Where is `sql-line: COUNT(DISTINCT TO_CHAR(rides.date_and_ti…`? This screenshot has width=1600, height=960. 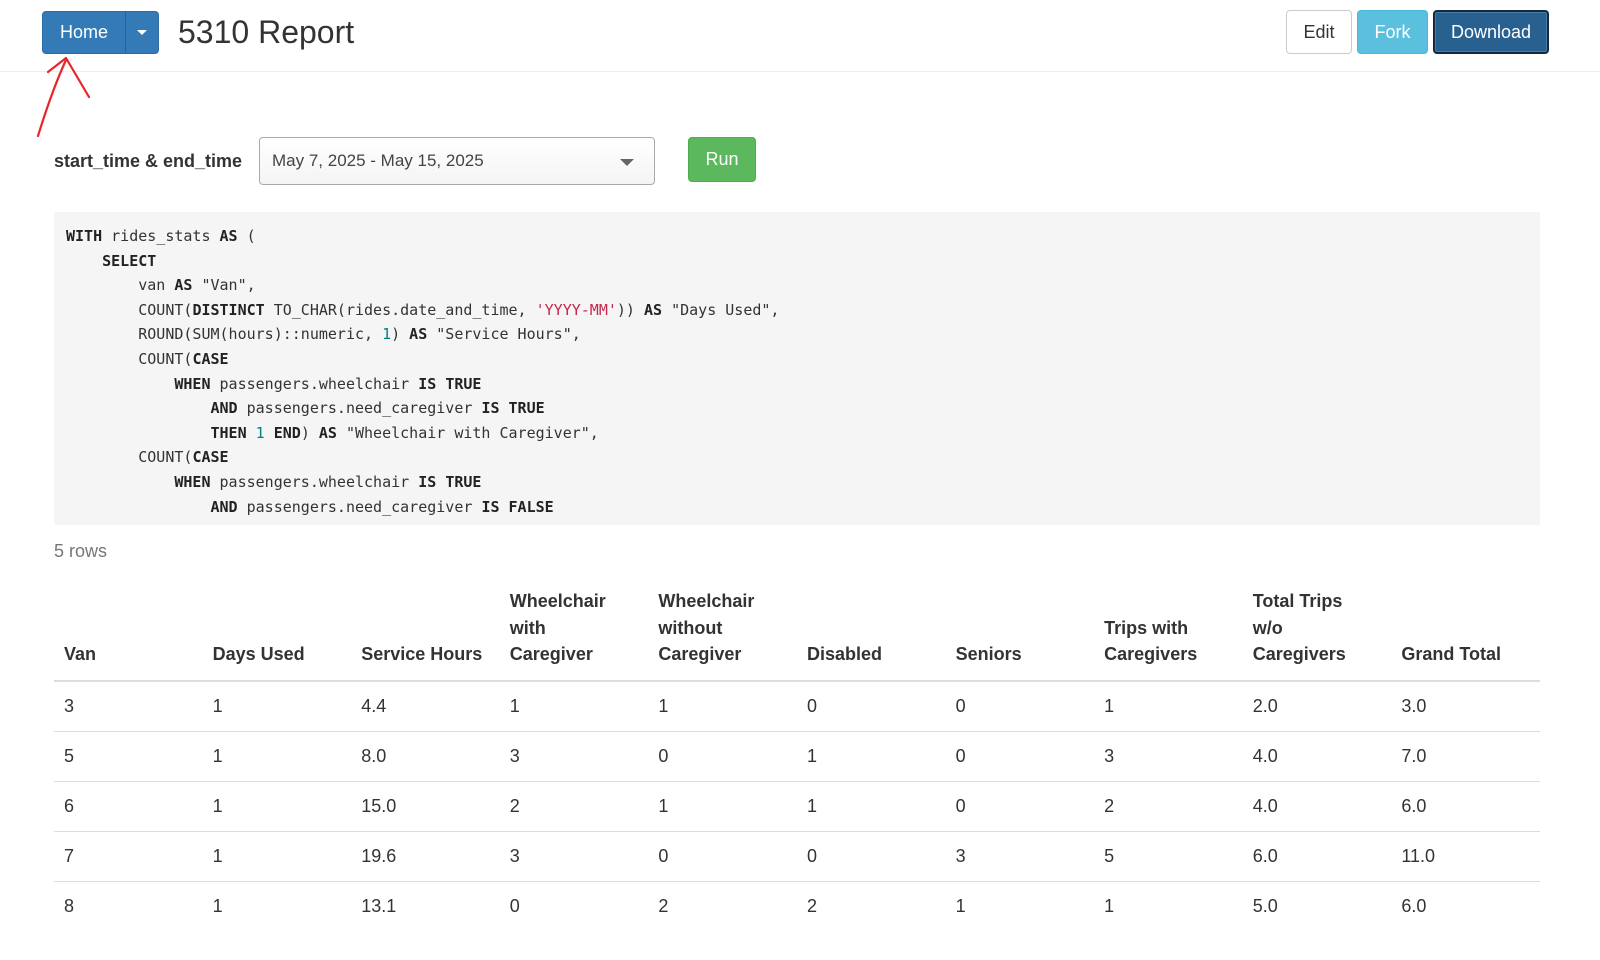
sql-line: COUNT(DISTINCT TO_CHAR(rides.date_and_ti… is located at coordinates (423, 309).